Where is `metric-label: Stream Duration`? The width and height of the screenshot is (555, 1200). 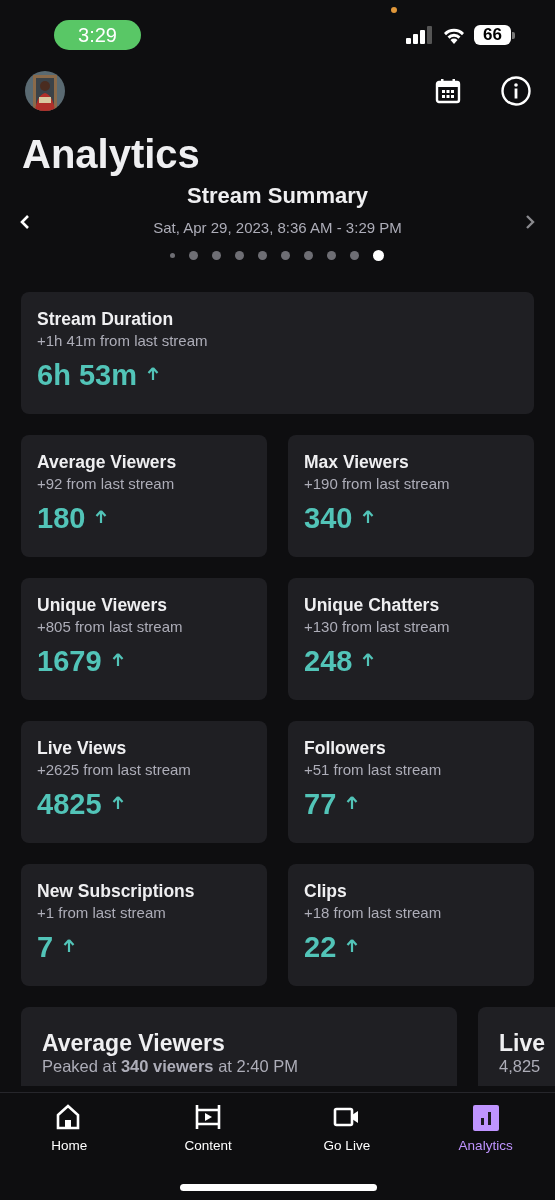
metric-label: Stream Duration is located at coordinates (106, 319).